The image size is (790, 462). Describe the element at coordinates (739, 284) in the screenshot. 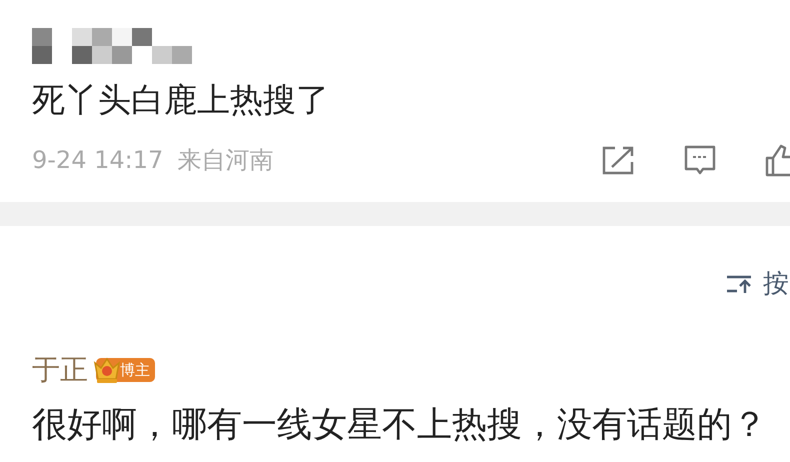

I see `sort-icon` at that location.